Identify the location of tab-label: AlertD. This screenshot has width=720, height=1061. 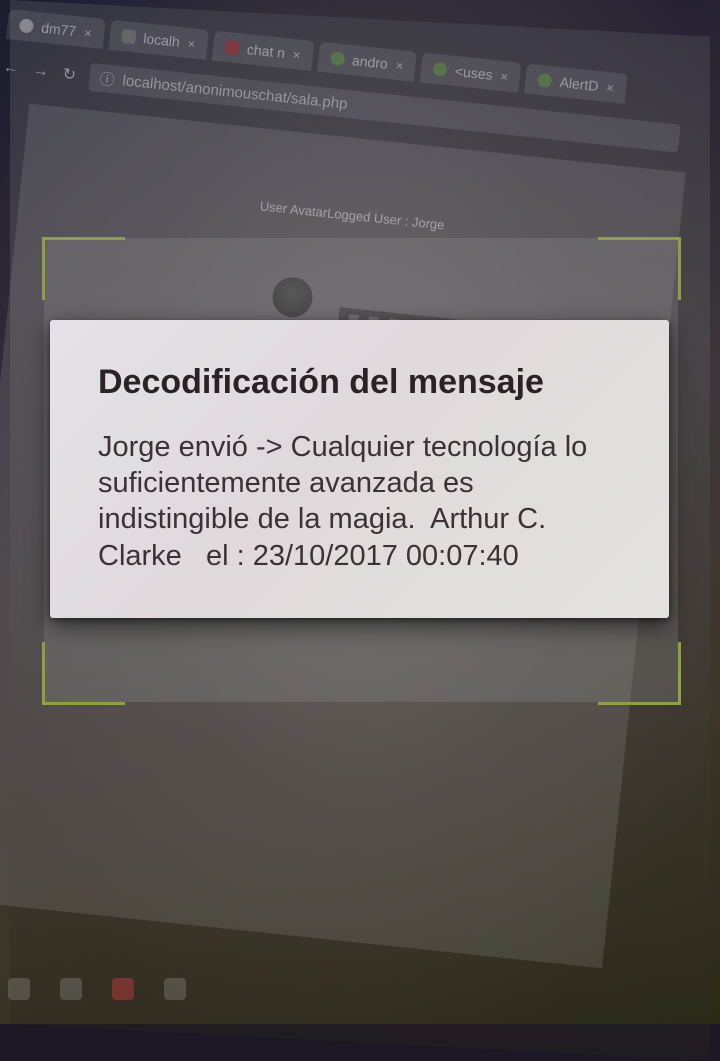
(579, 84).